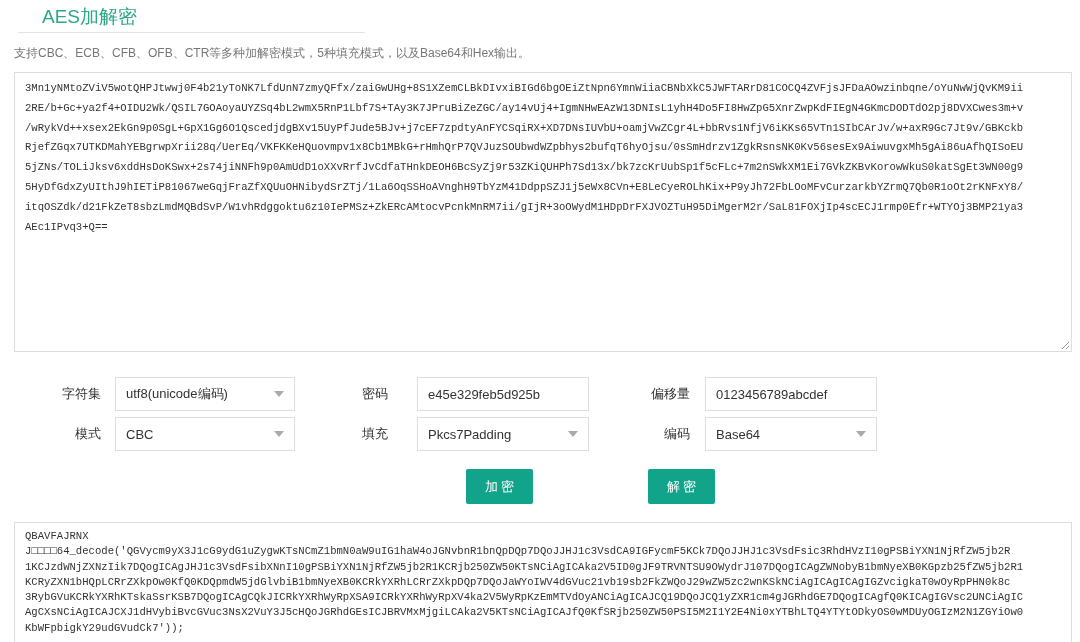  What do you see at coordinates (670, 394) in the screenshot?
I see `field-label: 偏移量` at bounding box center [670, 394].